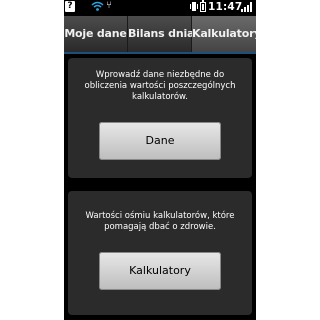 This screenshot has height=320, width=320. Describe the element at coordinates (160, 53) in the screenshot. I see `tab-underline` at that location.